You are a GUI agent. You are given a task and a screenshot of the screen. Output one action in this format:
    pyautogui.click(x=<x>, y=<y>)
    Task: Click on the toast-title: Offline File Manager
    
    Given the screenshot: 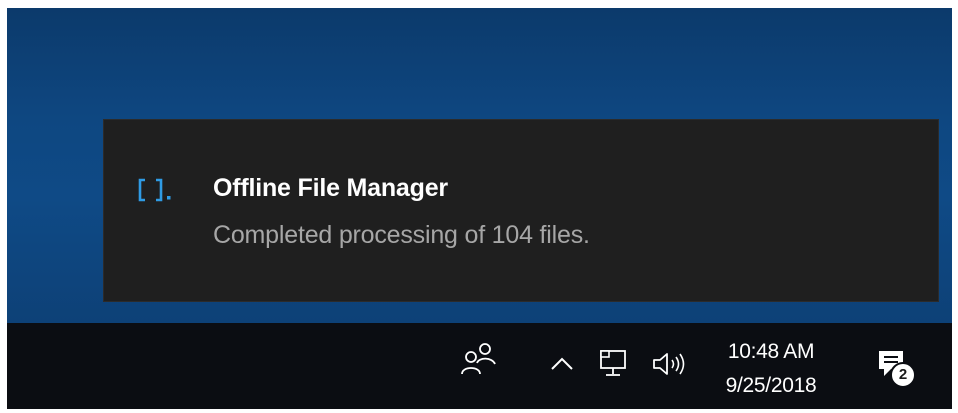 What is the action you would take?
    pyautogui.click(x=330, y=188)
    